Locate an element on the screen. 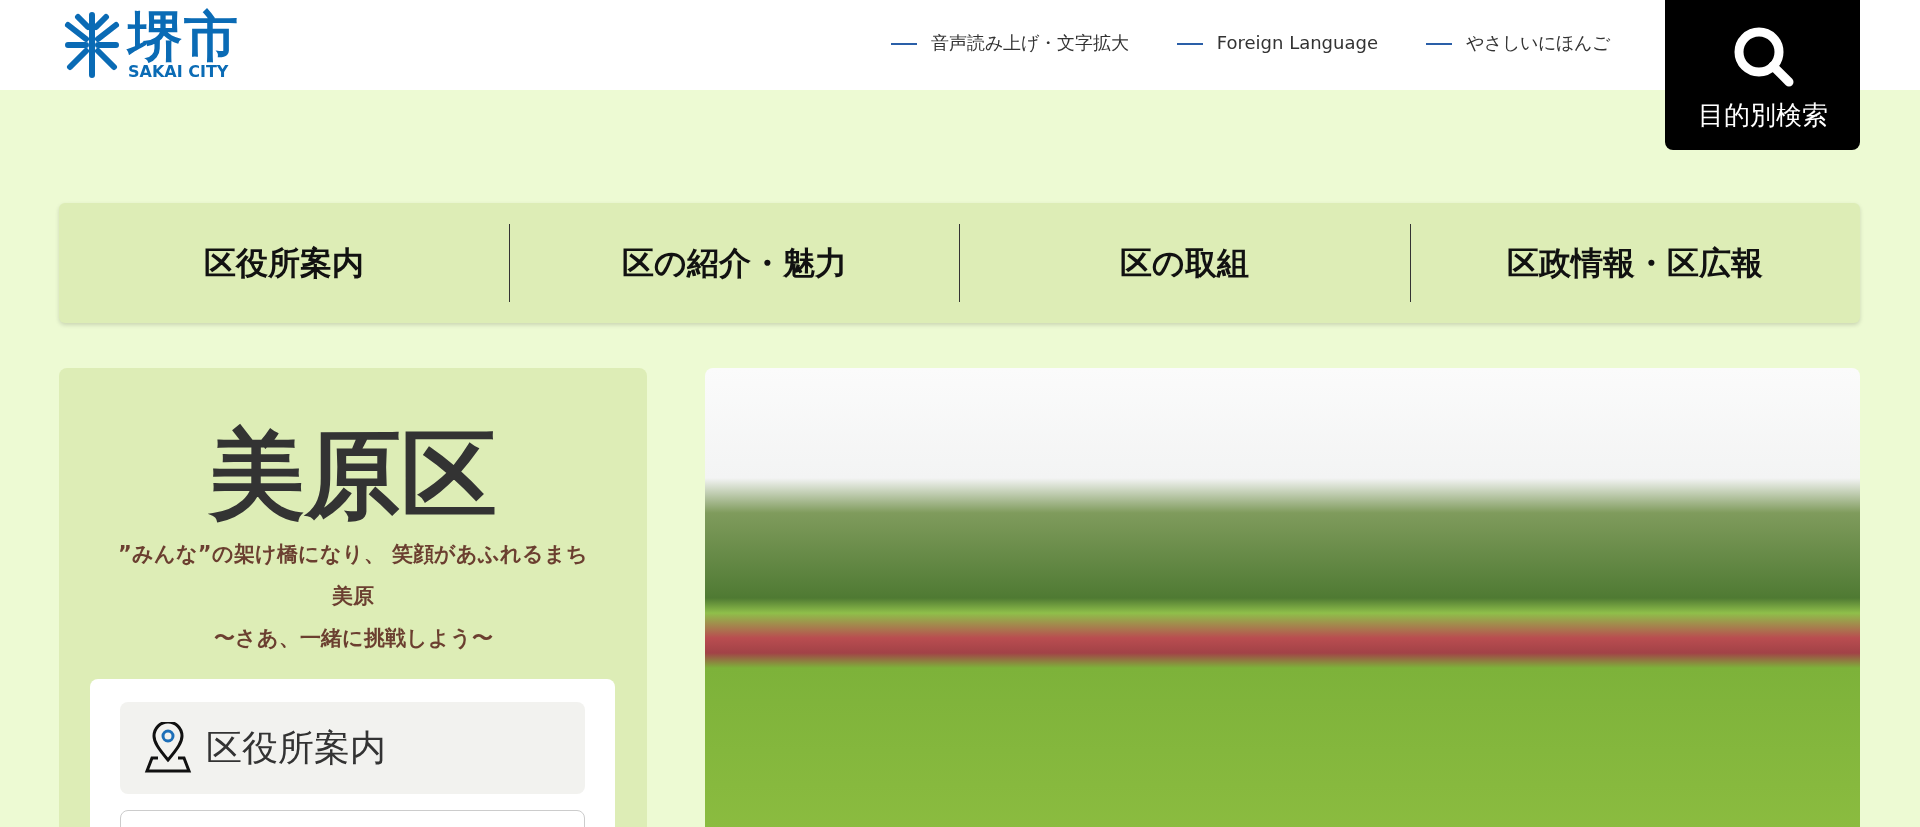 The height and width of the screenshot is (827, 1920). nav-link: 区役所案内 is located at coordinates (284, 263).